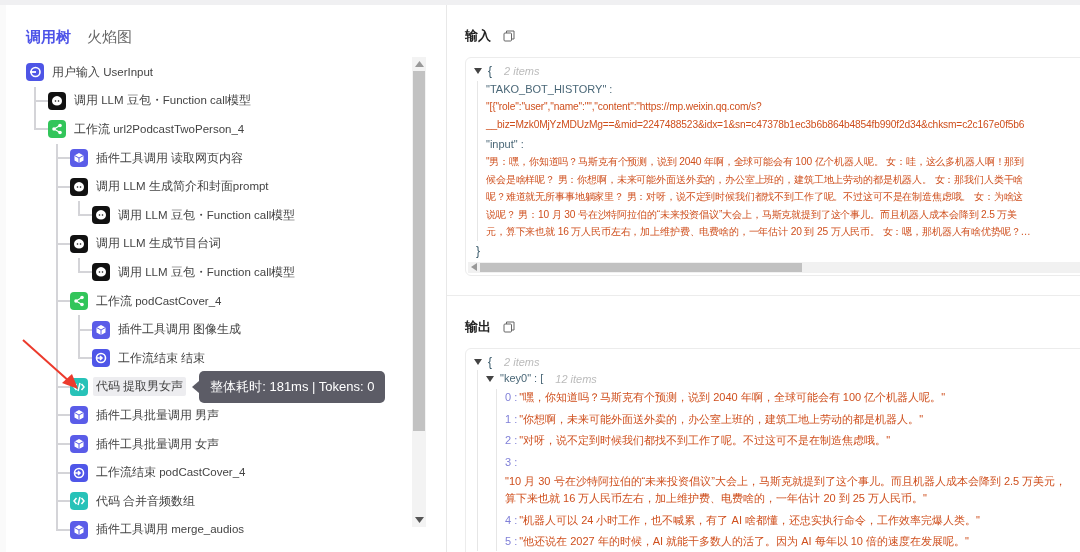  What do you see at coordinates (158, 415) in the screenshot?
I see `tree-item: 插件工具批量调用 男声` at bounding box center [158, 415].